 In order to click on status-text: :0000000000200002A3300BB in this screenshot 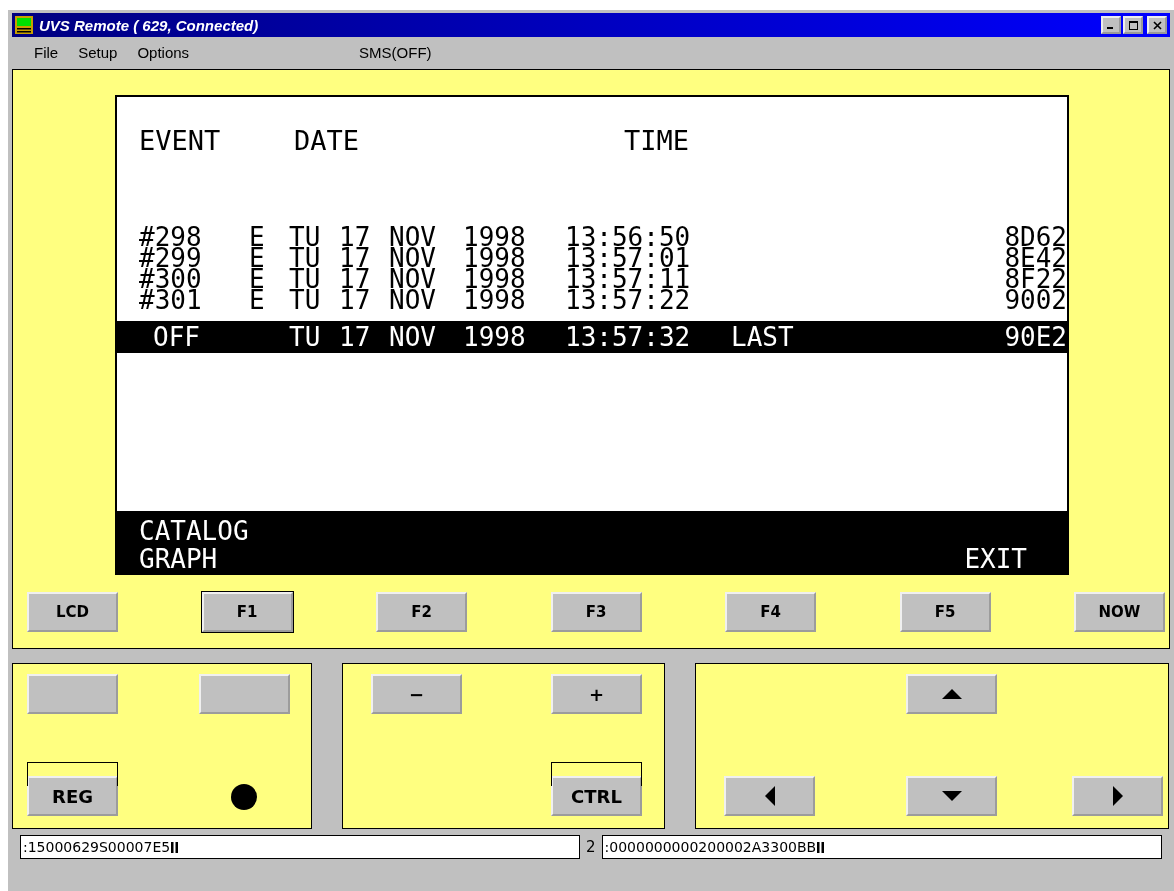, I will do `click(710, 847)`.